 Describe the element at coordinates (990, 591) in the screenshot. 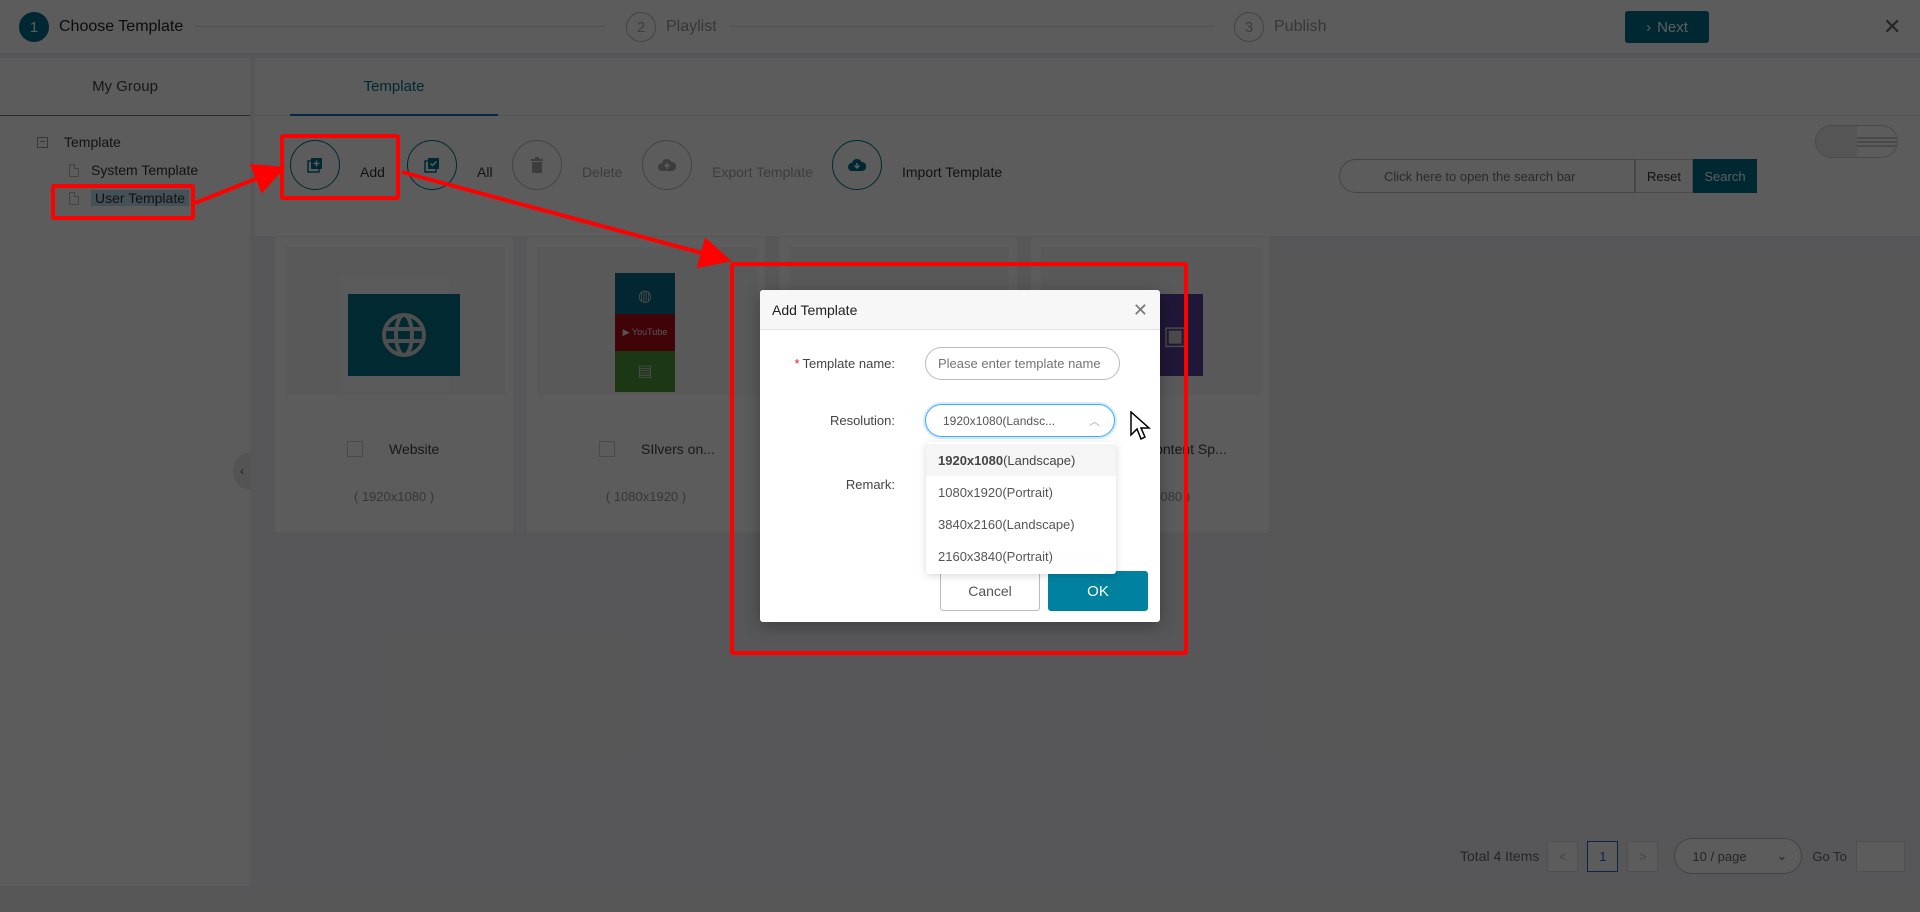

I see `cancel-button: Cancel` at that location.